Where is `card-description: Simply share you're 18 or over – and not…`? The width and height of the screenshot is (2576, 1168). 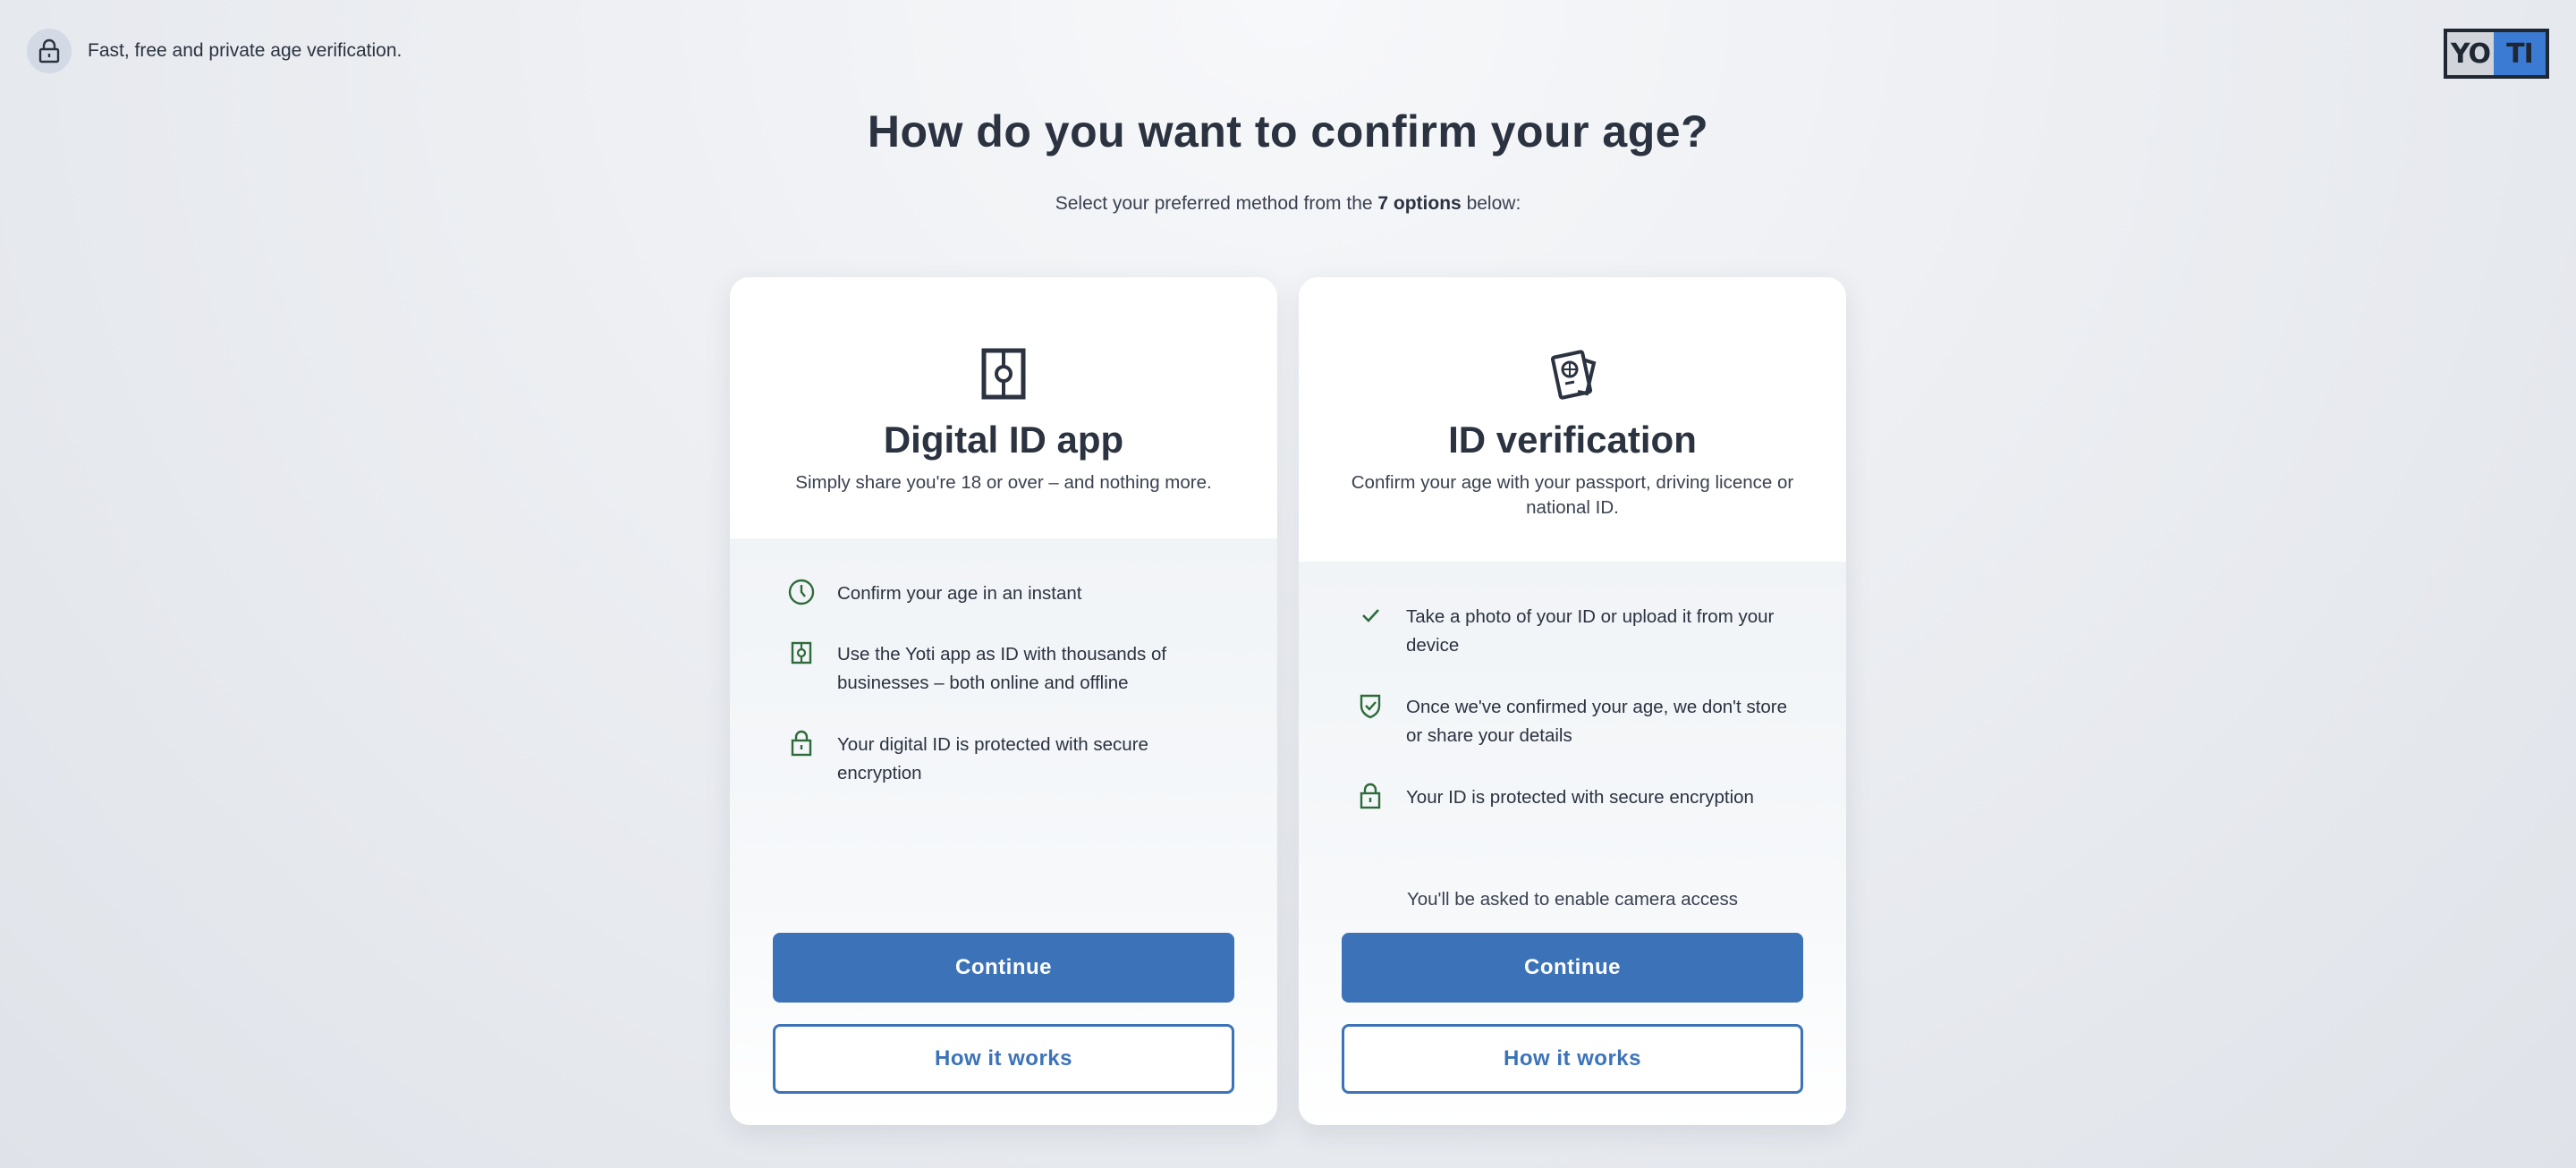
card-description: Simply share you're 18 or over – and not… is located at coordinates (1003, 482).